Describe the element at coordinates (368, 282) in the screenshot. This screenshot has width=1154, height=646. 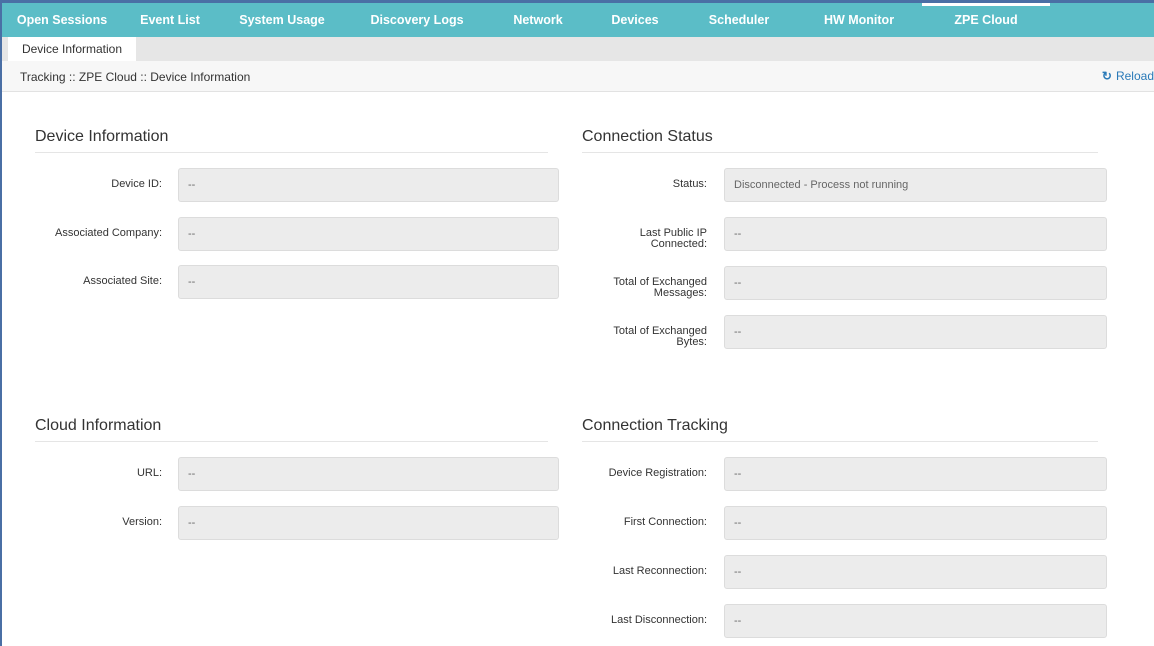
I see `associated-site-field: --` at that location.